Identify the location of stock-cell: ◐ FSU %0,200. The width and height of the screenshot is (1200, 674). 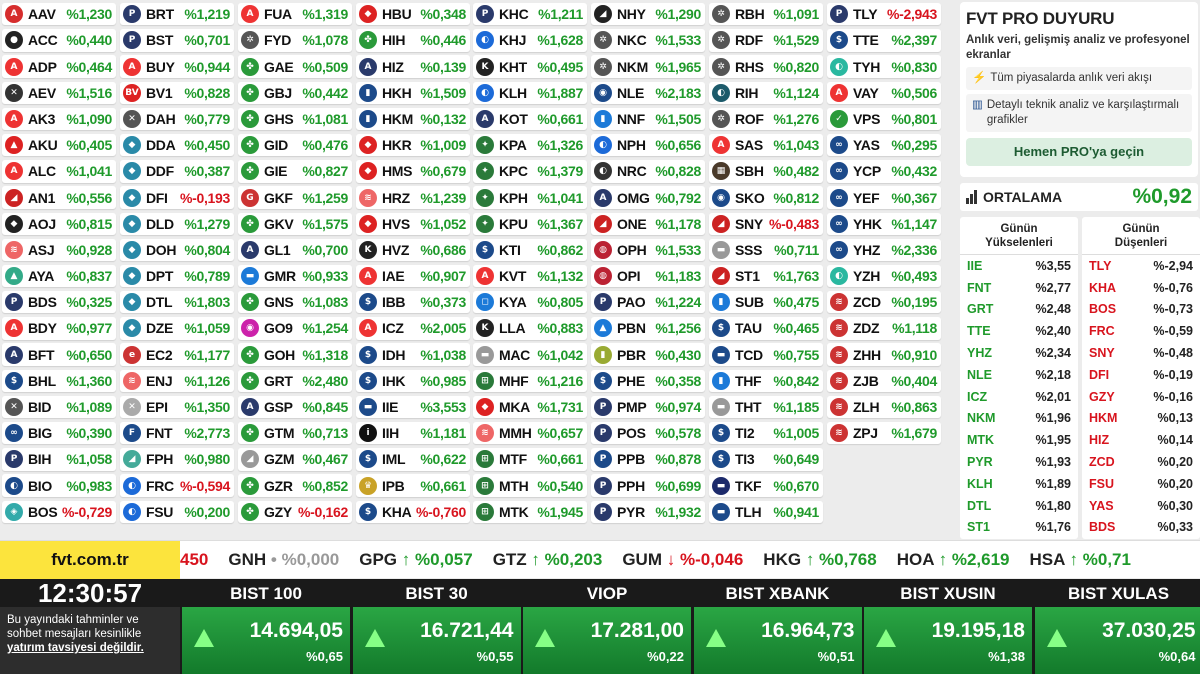
(177, 511).